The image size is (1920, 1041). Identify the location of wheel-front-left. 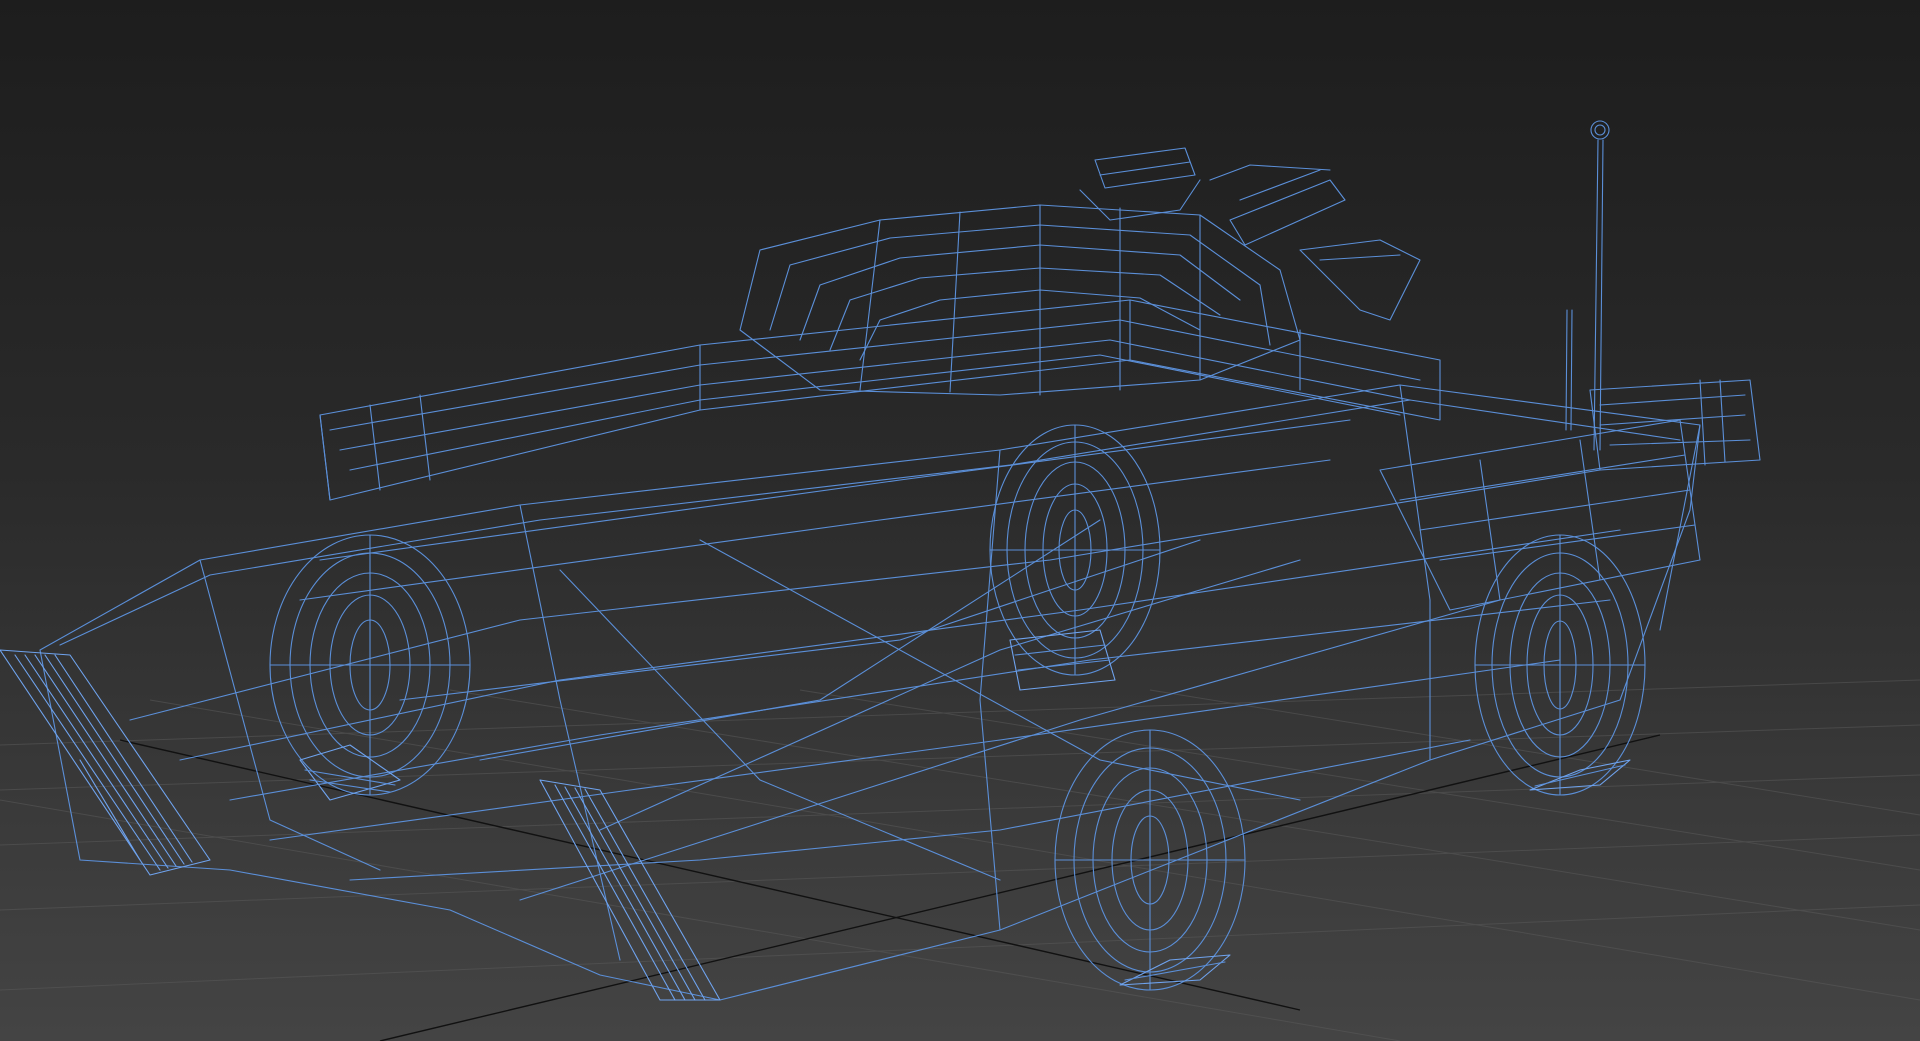
(370, 667).